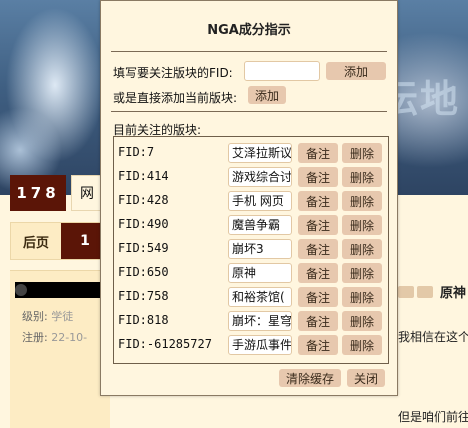 The width and height of the screenshot is (468, 428). What do you see at coordinates (136, 152) in the screenshot?
I see `fid-label: FID:7` at bounding box center [136, 152].